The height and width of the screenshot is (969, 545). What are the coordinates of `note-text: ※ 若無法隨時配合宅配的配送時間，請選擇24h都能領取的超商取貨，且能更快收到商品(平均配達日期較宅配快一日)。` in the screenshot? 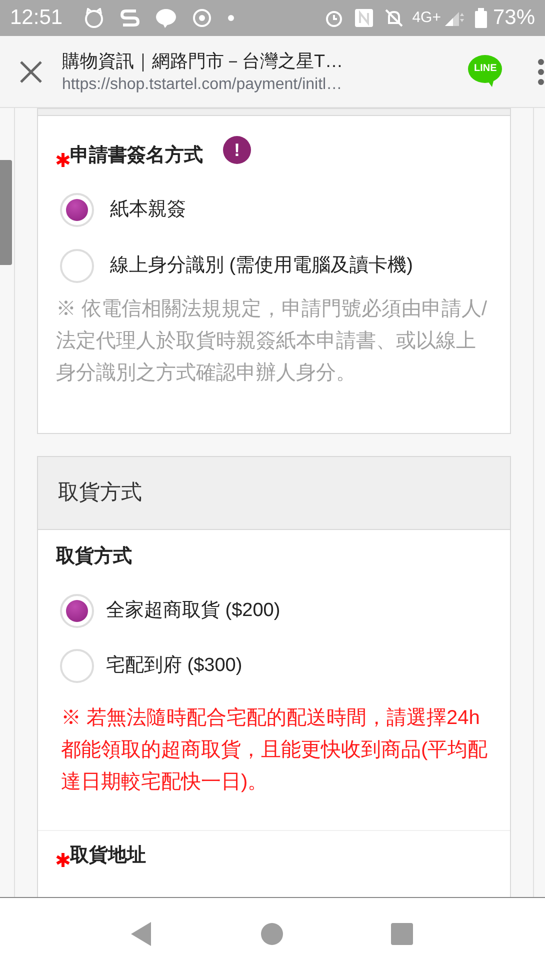 It's located at (274, 750).